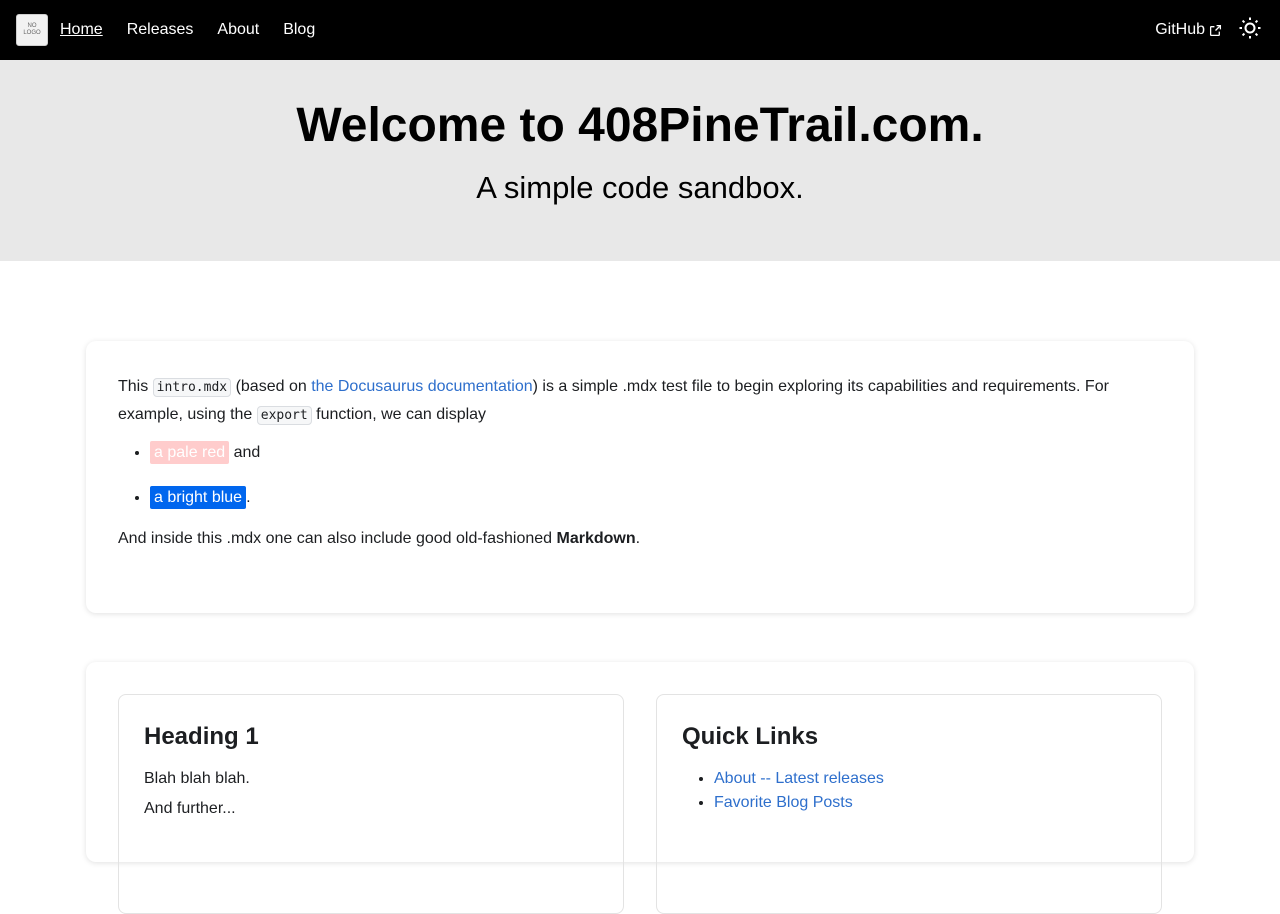 Image resolution: width=1280 pixels, height=914 pixels. I want to click on sun-icon, so click(1250, 30).